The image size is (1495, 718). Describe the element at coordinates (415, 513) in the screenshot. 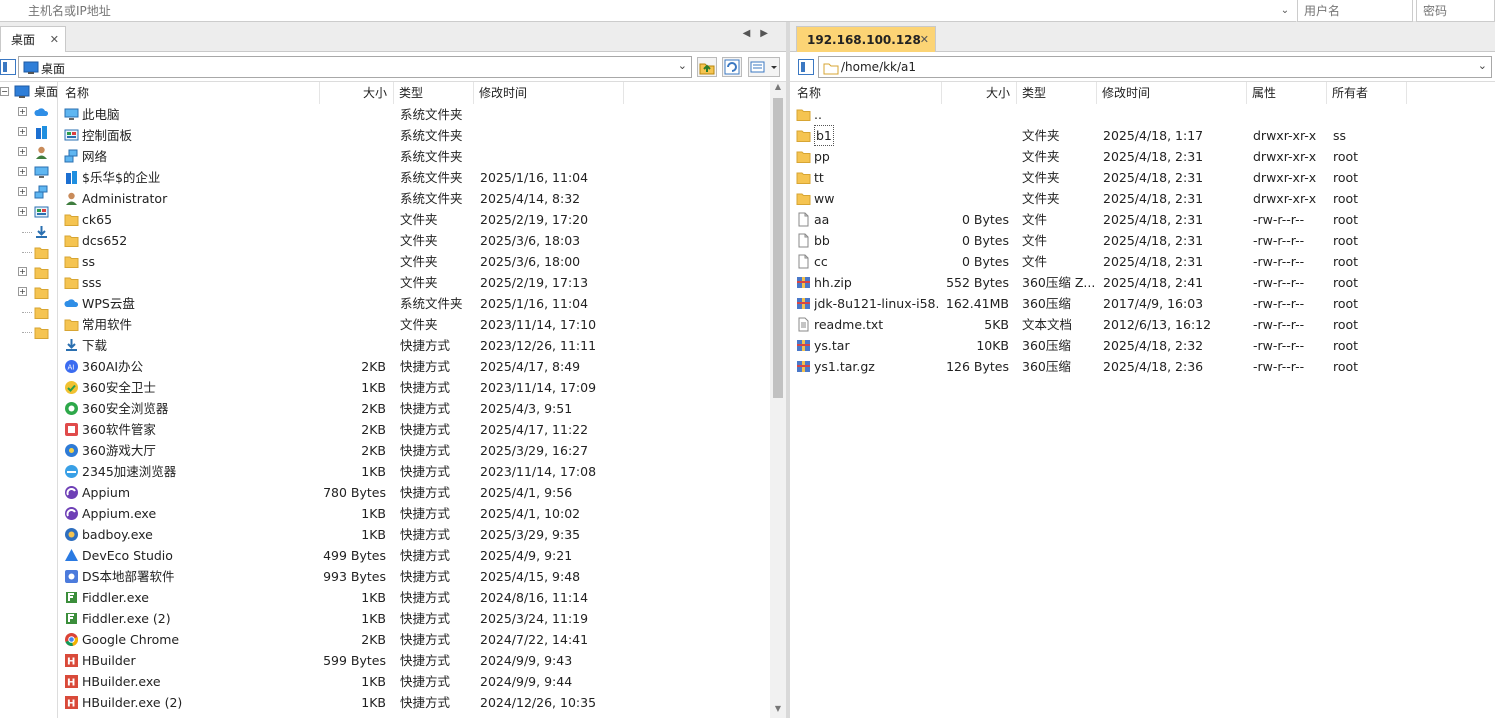

I see `table-row: Appium.exe 1KB 快捷方式 2025/4/1, 10:02` at that location.